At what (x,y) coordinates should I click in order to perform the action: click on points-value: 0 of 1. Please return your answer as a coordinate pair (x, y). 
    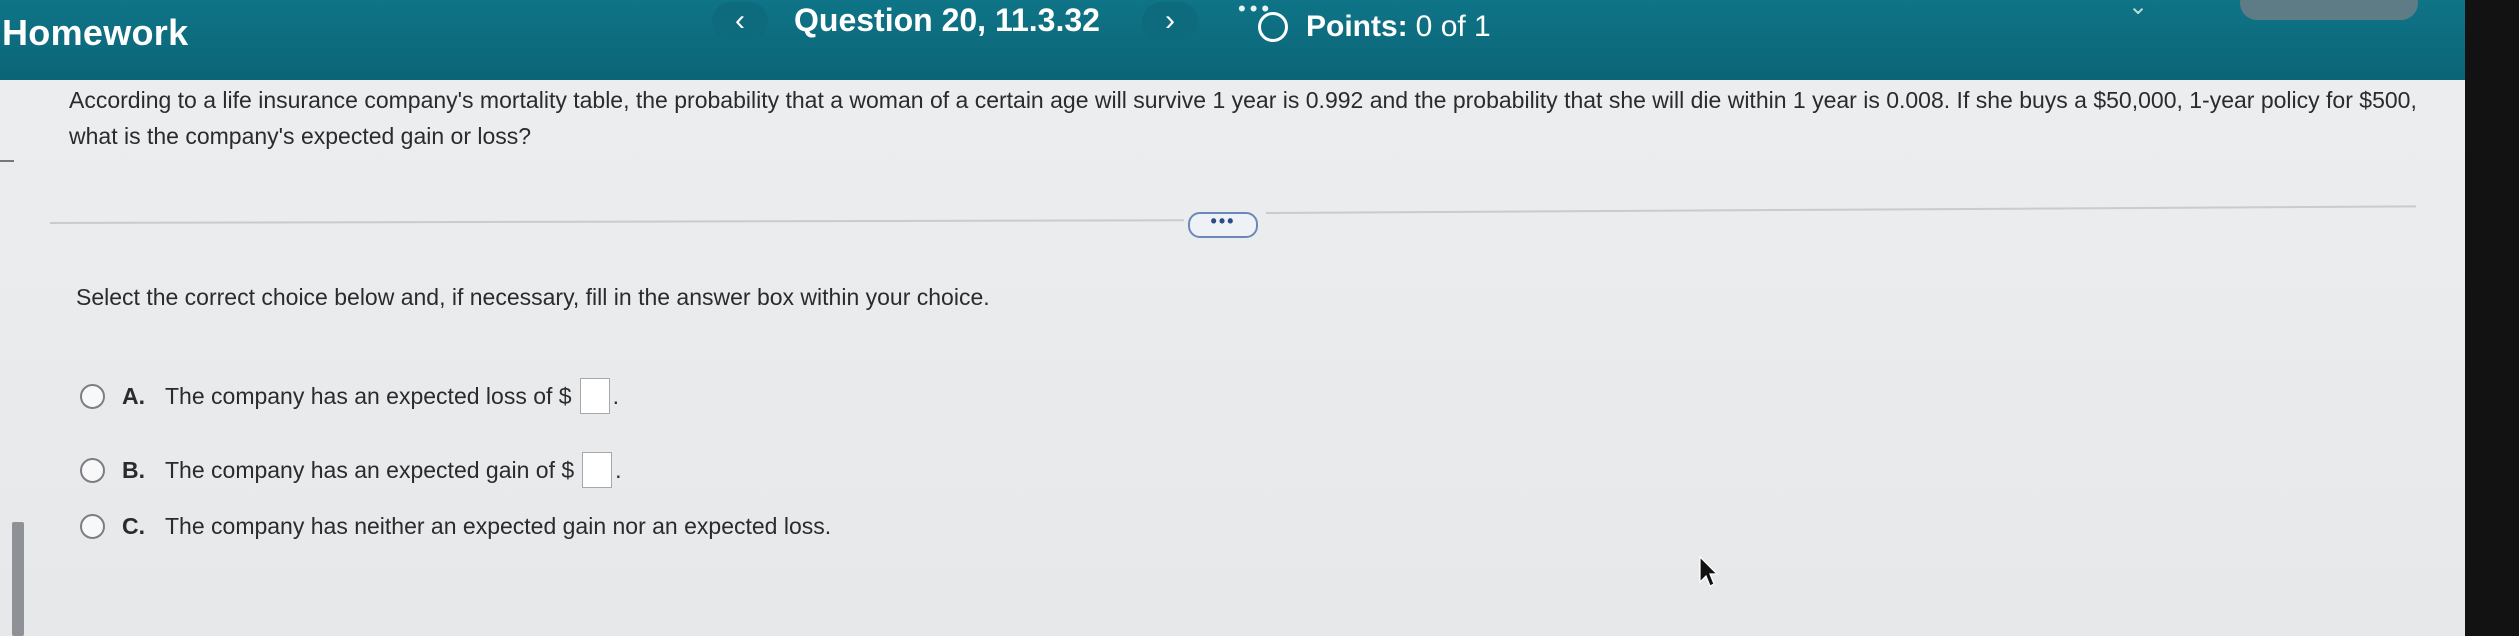
    Looking at the image, I should click on (1453, 26).